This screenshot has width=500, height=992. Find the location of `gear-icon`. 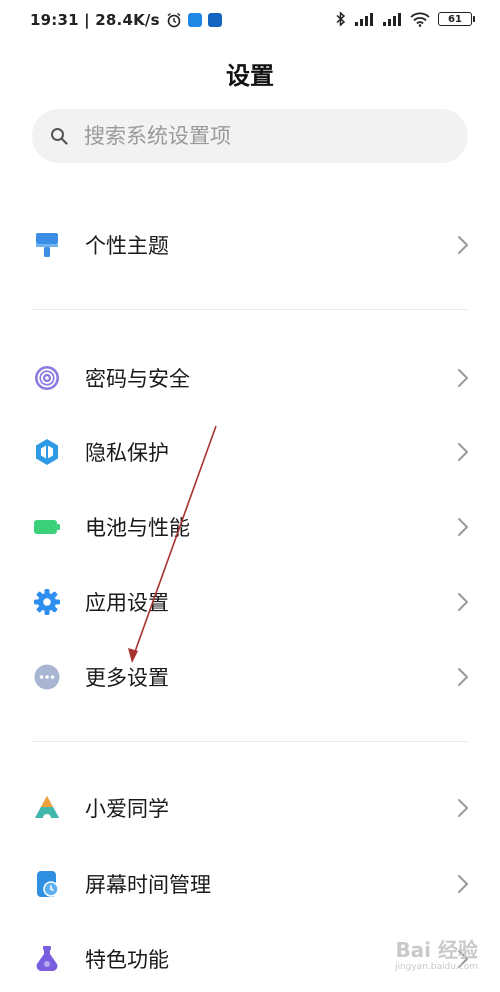

gear-icon is located at coordinates (47, 602).